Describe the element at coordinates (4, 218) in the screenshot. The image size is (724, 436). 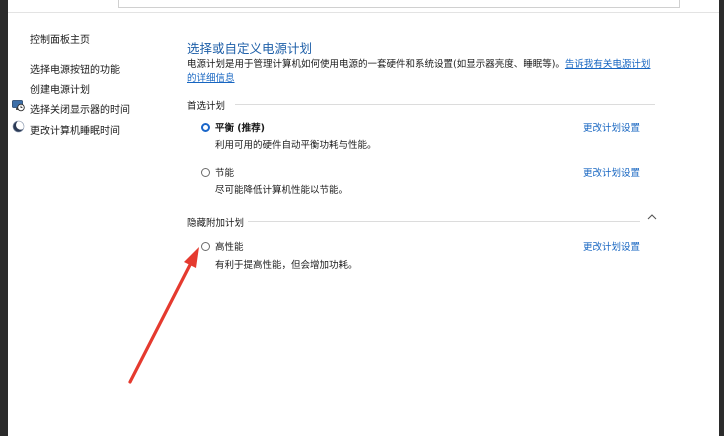
I see `window-left-edge` at that location.